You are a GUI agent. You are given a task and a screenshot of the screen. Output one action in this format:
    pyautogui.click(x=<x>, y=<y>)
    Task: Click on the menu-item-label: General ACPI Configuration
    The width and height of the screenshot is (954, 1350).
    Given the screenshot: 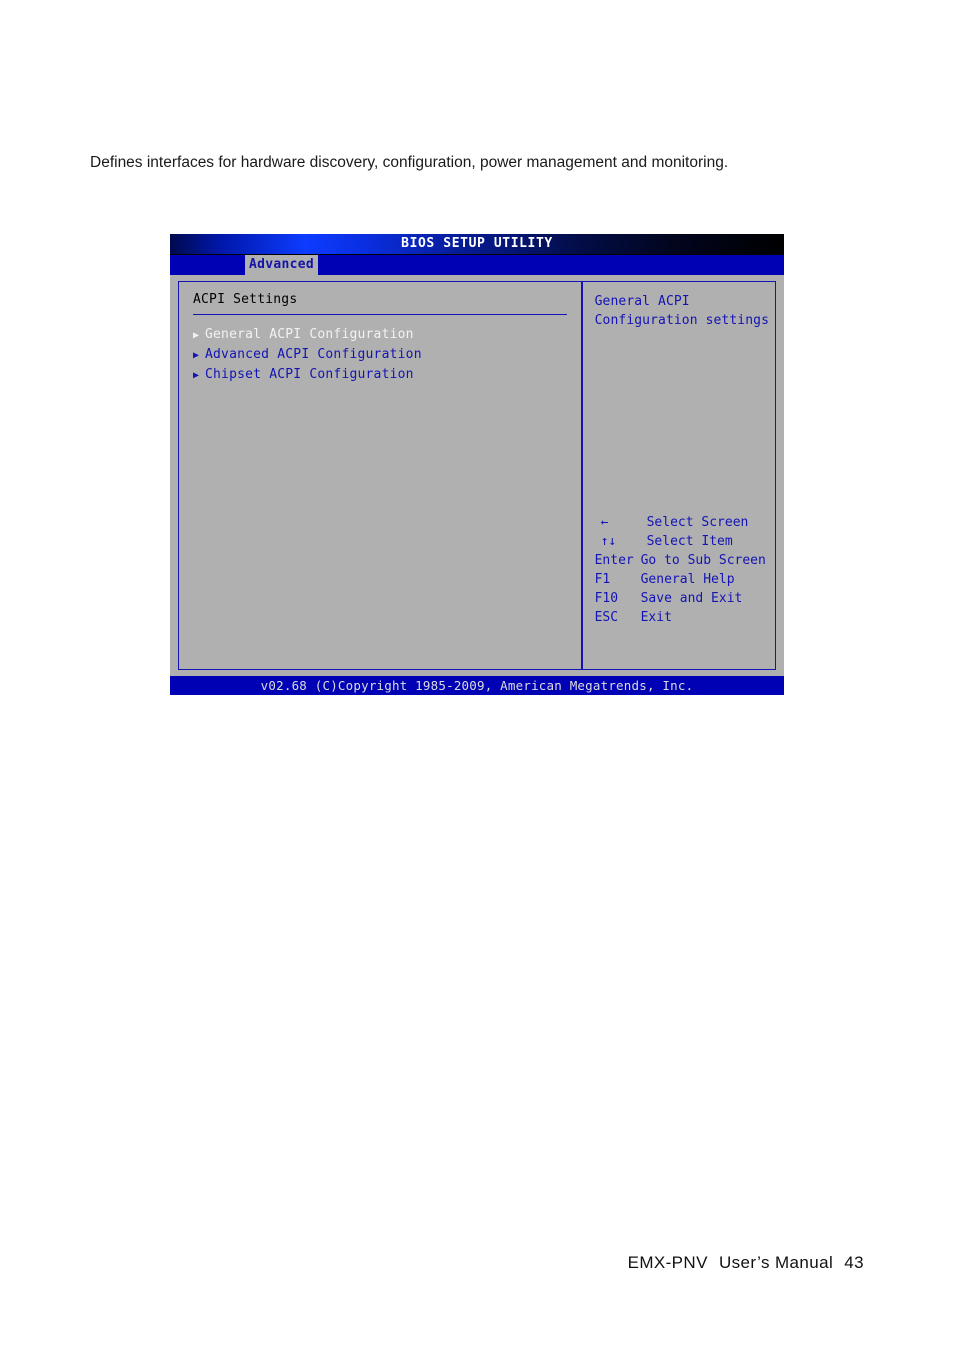 What is the action you would take?
    pyautogui.click(x=309, y=334)
    